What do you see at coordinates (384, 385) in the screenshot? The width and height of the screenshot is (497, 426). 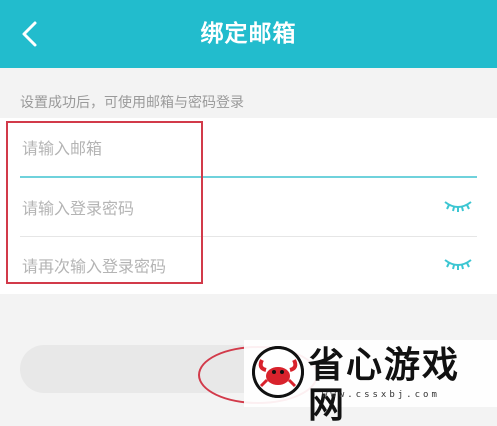 I see `watermark-text: 省心游戏网` at bounding box center [384, 385].